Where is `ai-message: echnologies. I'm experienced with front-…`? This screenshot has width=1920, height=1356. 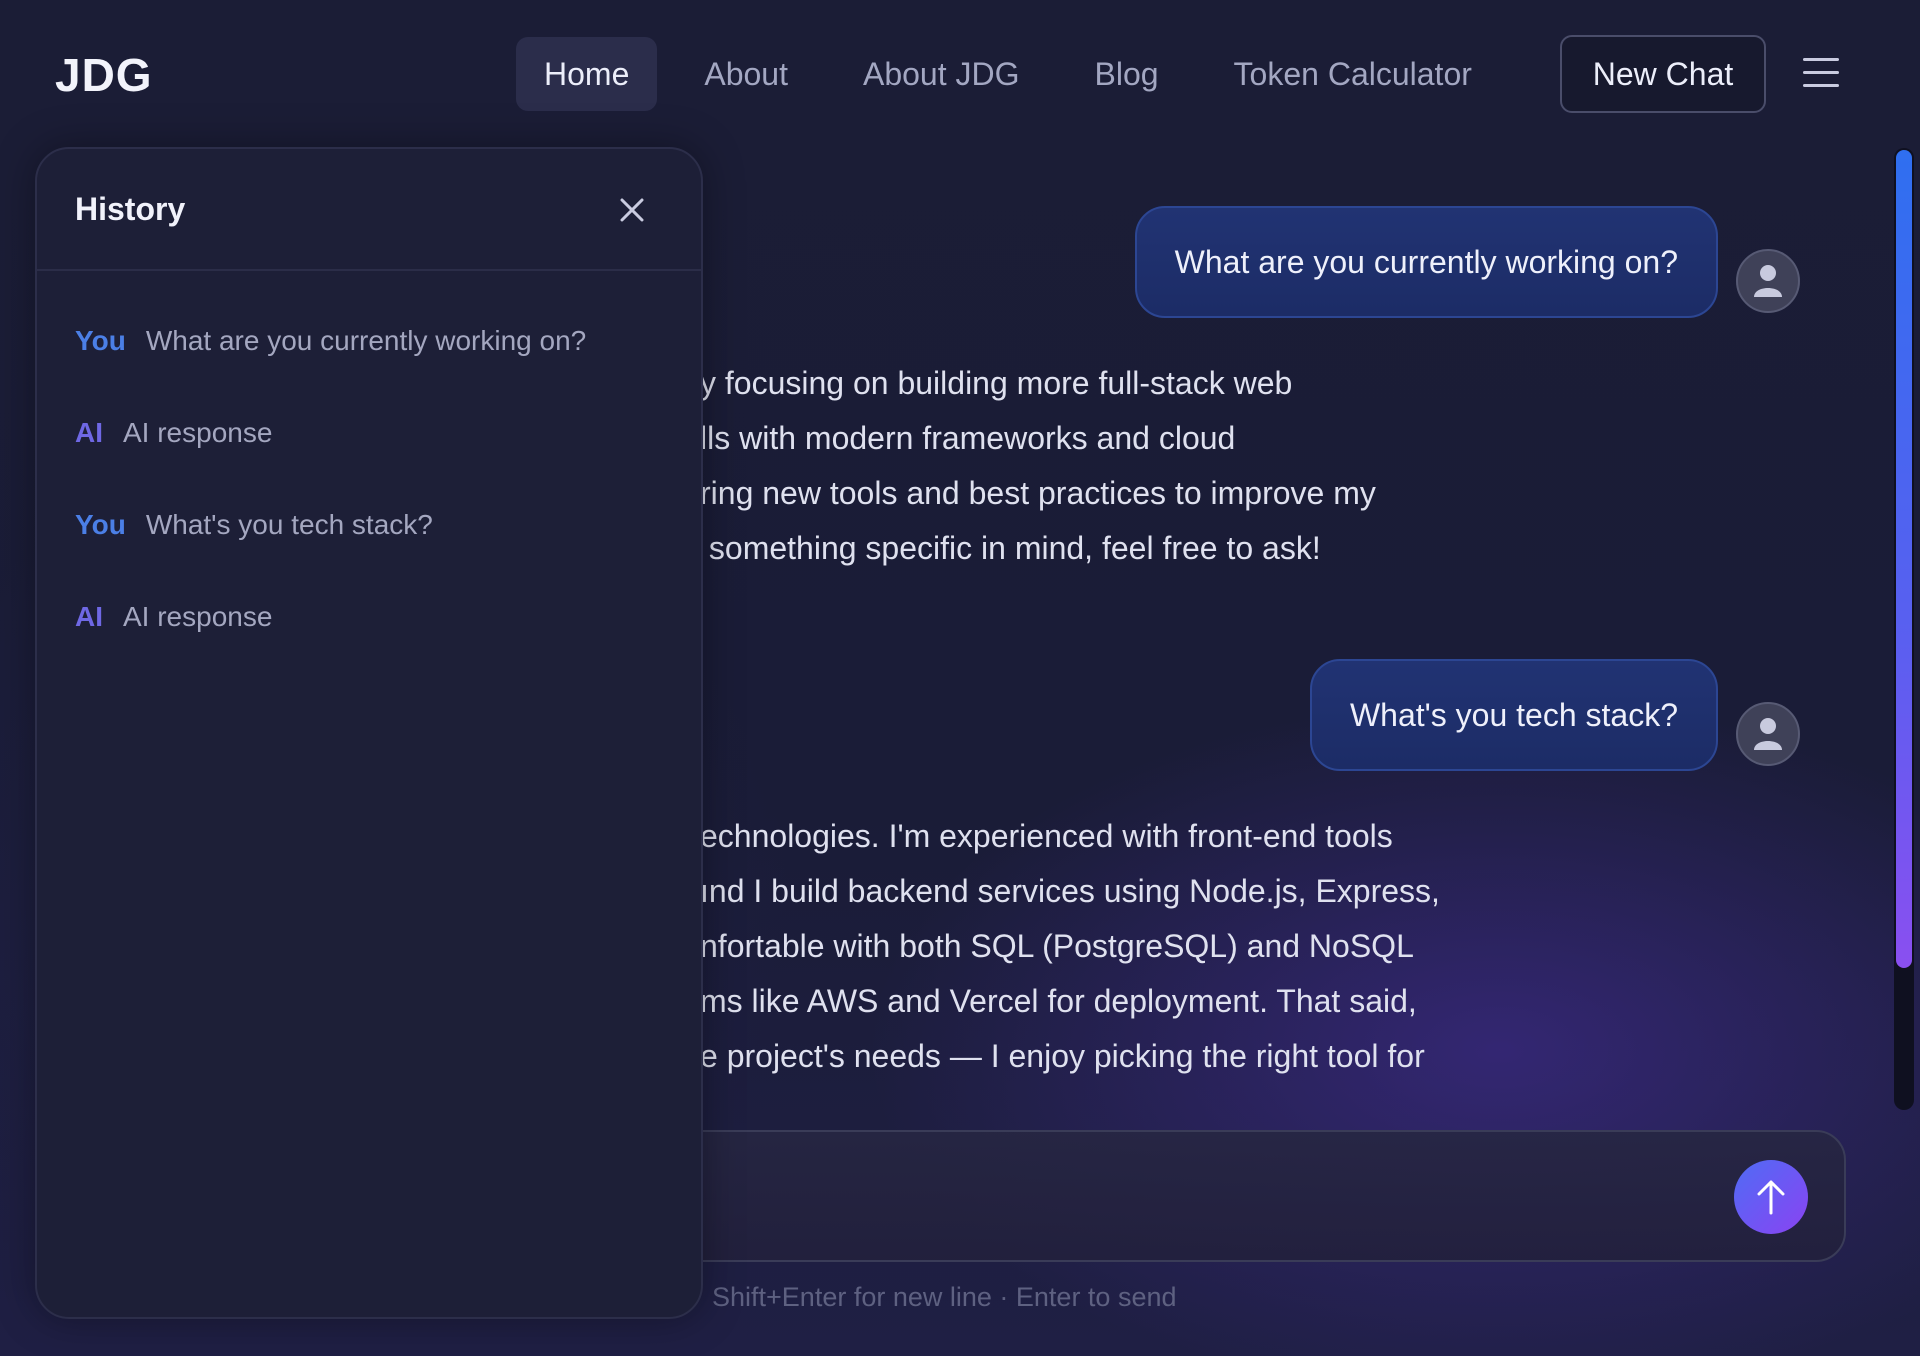 ai-message: echnologies. I'm experienced with front-… is located at coordinates (1070, 946).